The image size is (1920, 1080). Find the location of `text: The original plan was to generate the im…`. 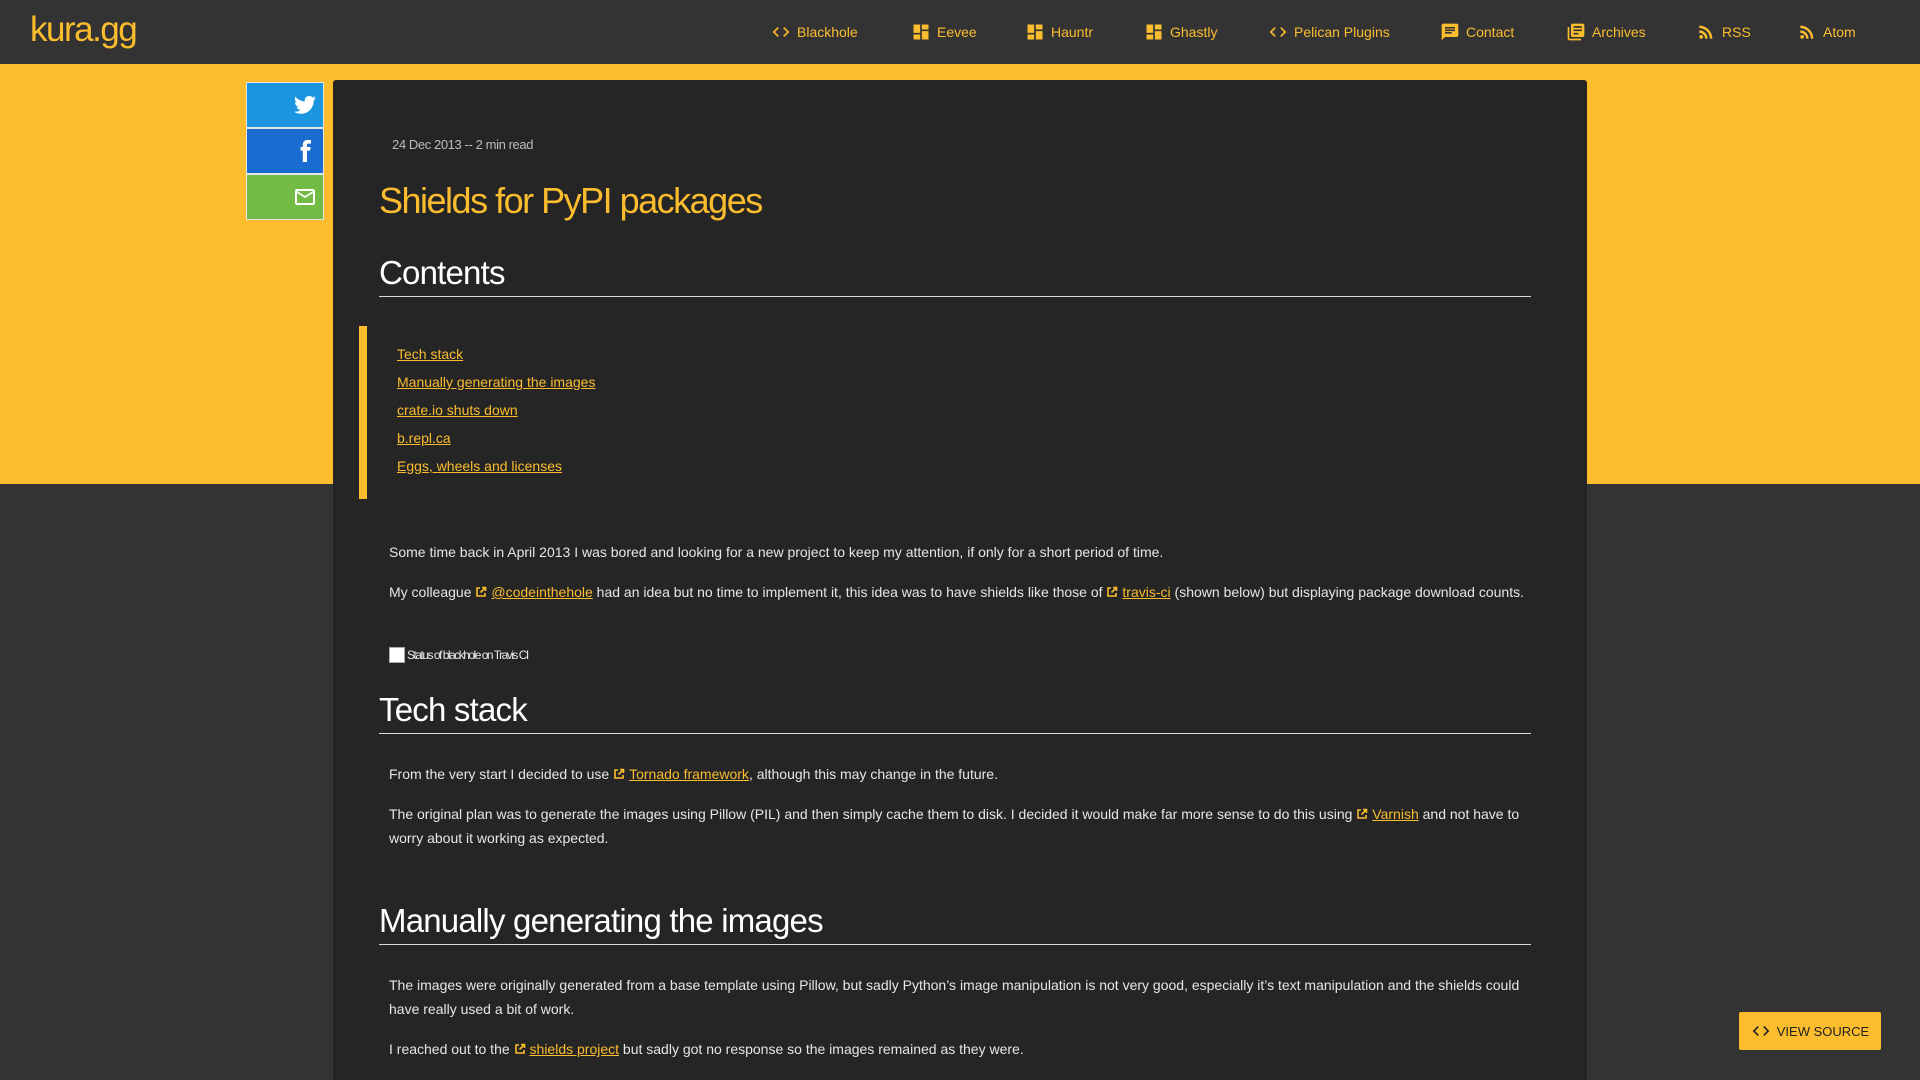

text: The original plan was to generate the im… is located at coordinates (873, 814).